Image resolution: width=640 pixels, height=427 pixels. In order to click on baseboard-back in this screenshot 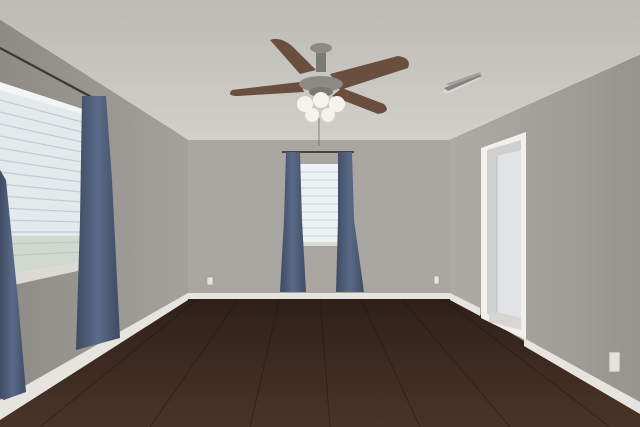, I will do `click(319, 296)`.